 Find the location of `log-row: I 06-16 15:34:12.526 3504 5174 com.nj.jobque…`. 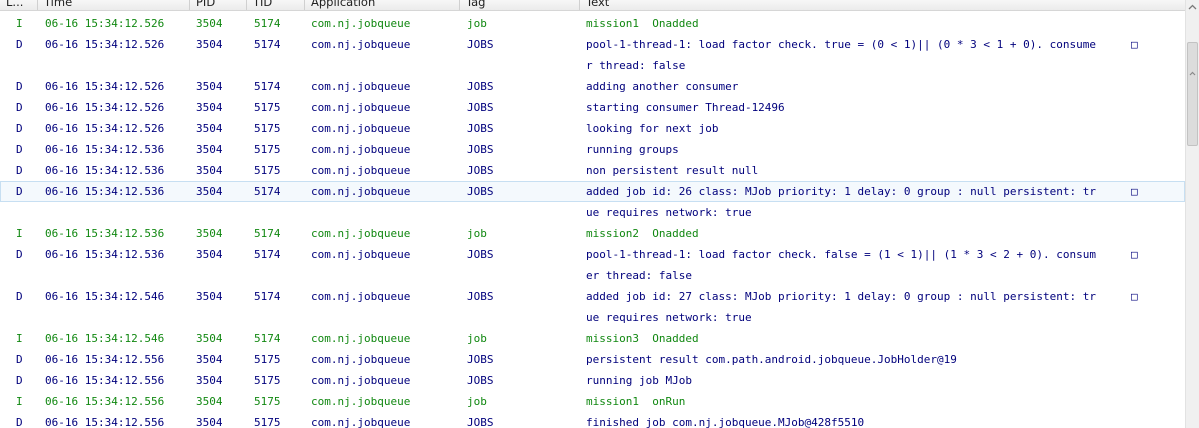

log-row: I 06-16 15:34:12.526 3504 5174 com.nj.jobque… is located at coordinates (592, 23).